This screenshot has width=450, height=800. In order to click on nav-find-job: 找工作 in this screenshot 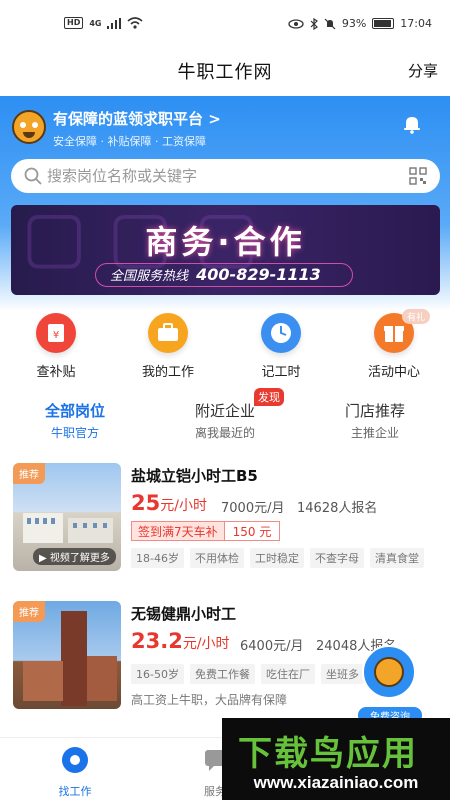, I will do `click(75, 772)`.